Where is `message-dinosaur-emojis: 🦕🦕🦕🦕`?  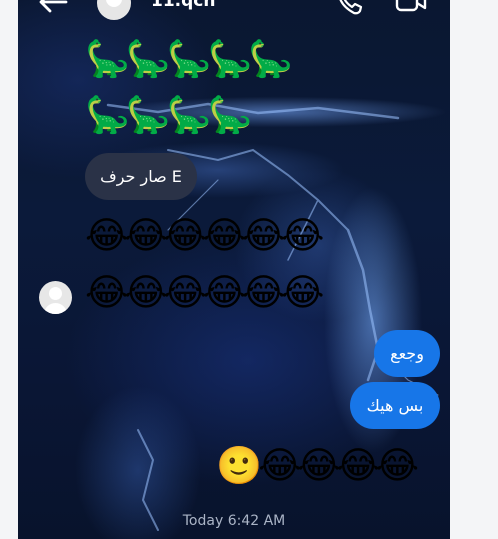
message-dinosaur-emojis: 🦕🦕🦕🦕 is located at coordinates (168, 116).